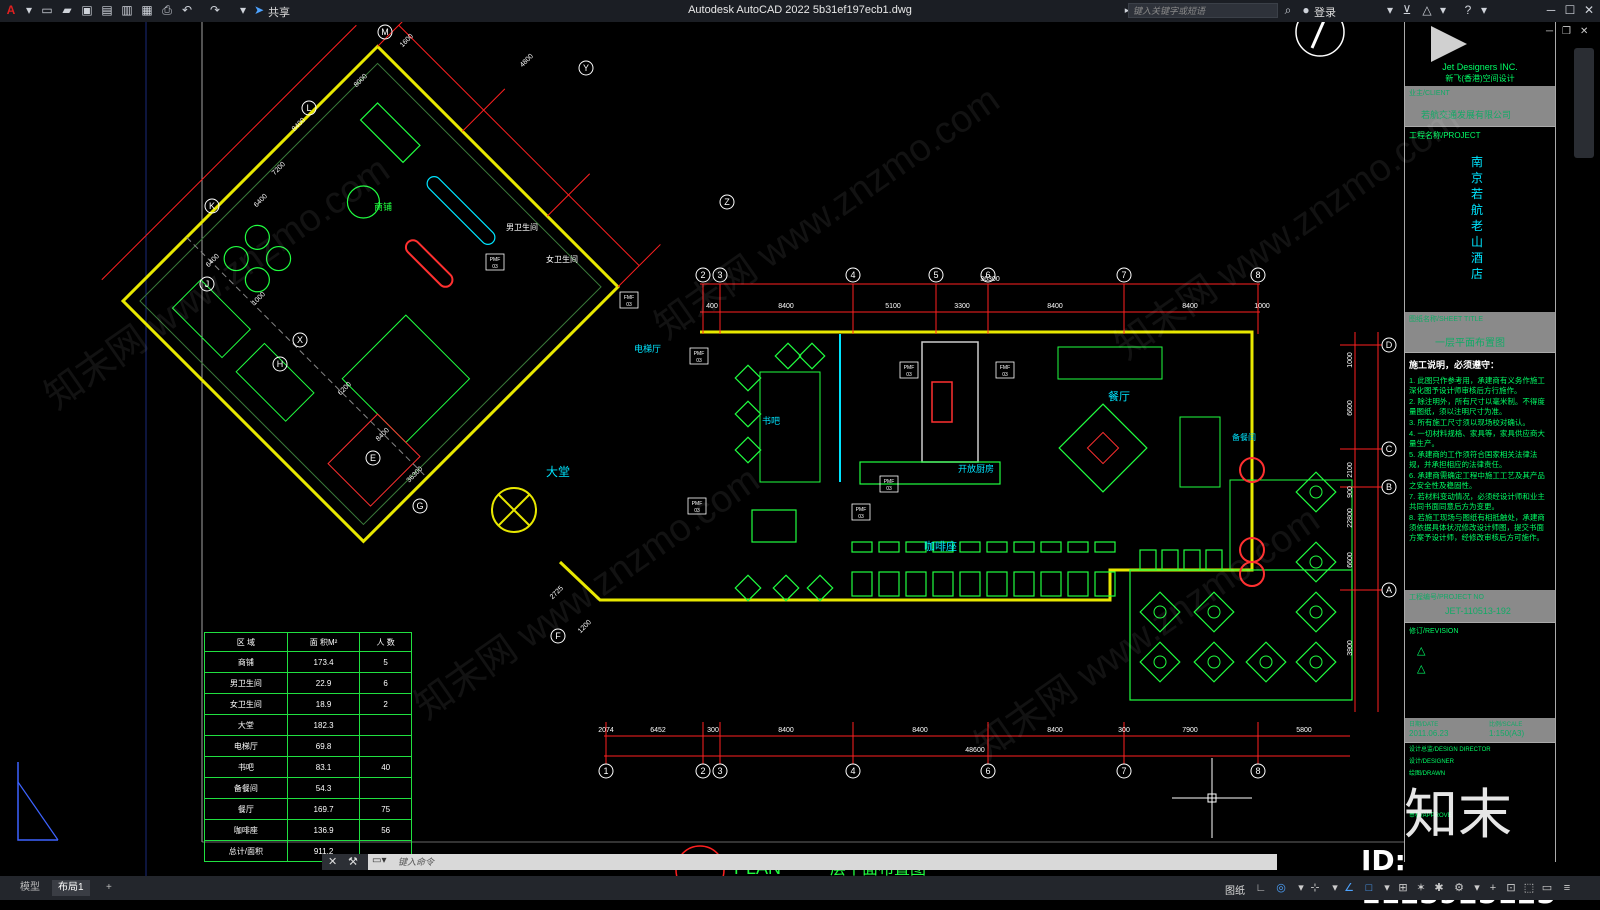 The image size is (1600, 910). What do you see at coordinates (257, 237) in the screenshot?
I see `round-table` at bounding box center [257, 237].